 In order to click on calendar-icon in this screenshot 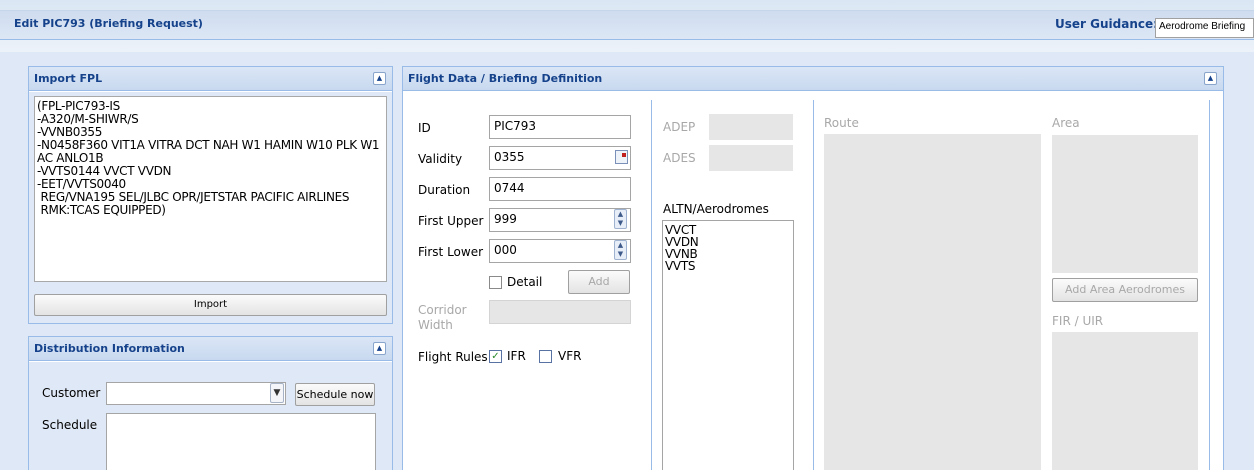, I will do `click(621, 157)`.